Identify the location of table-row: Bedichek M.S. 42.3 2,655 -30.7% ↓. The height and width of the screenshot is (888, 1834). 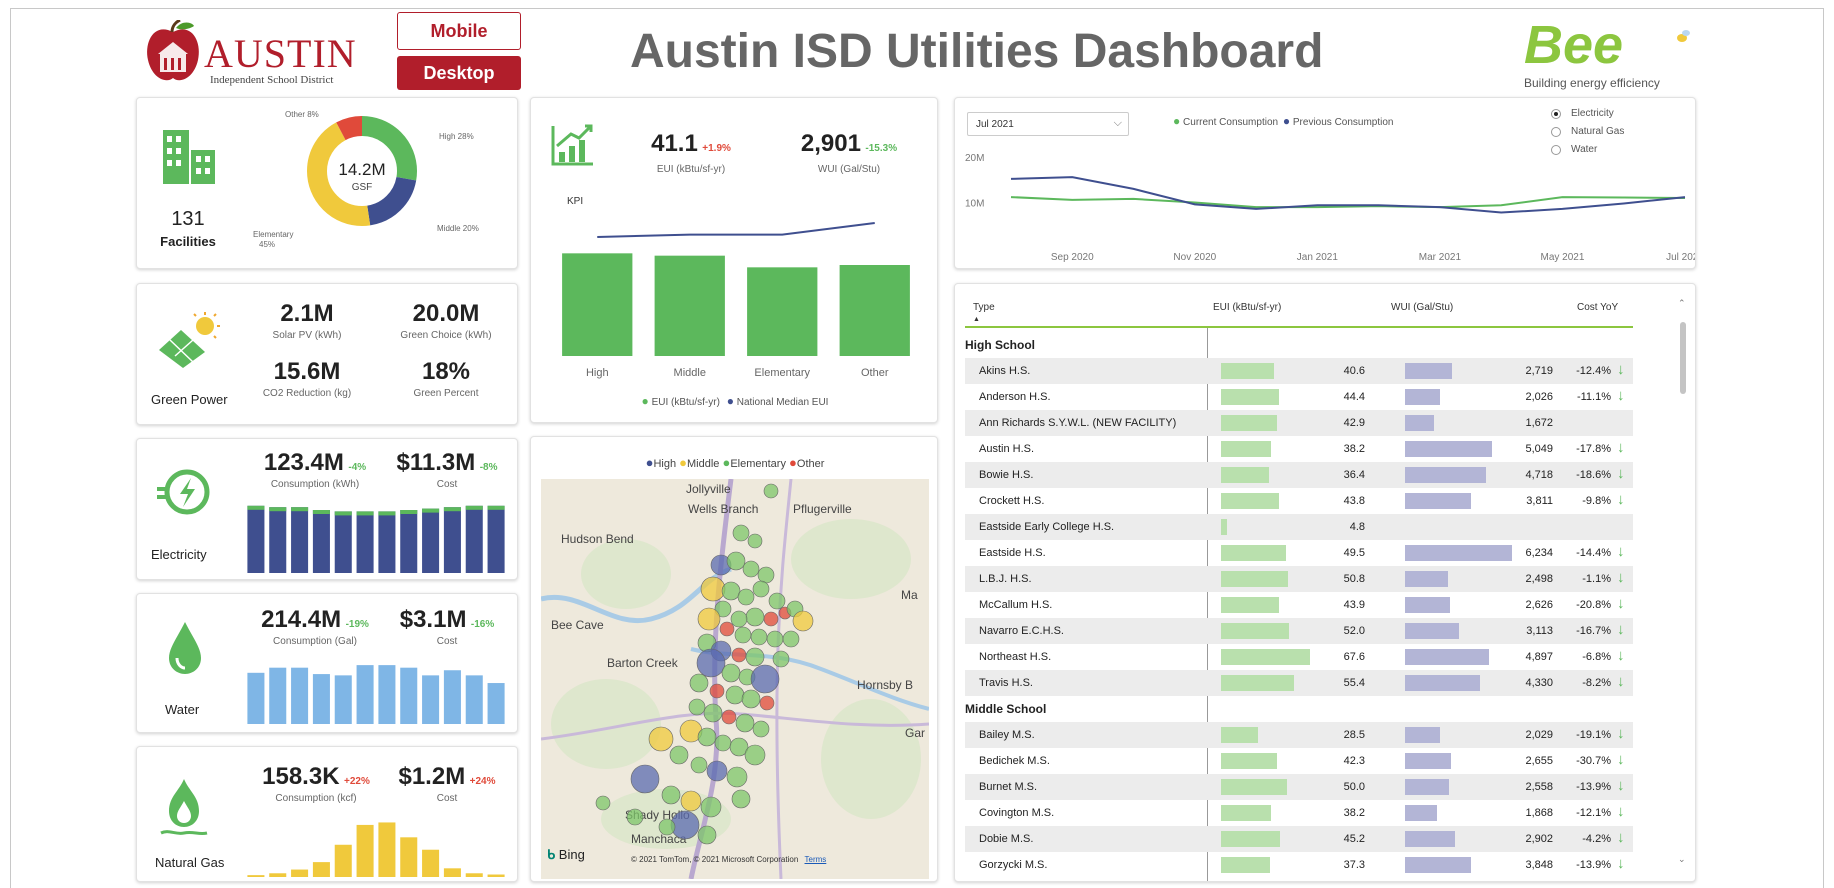
(1299, 761).